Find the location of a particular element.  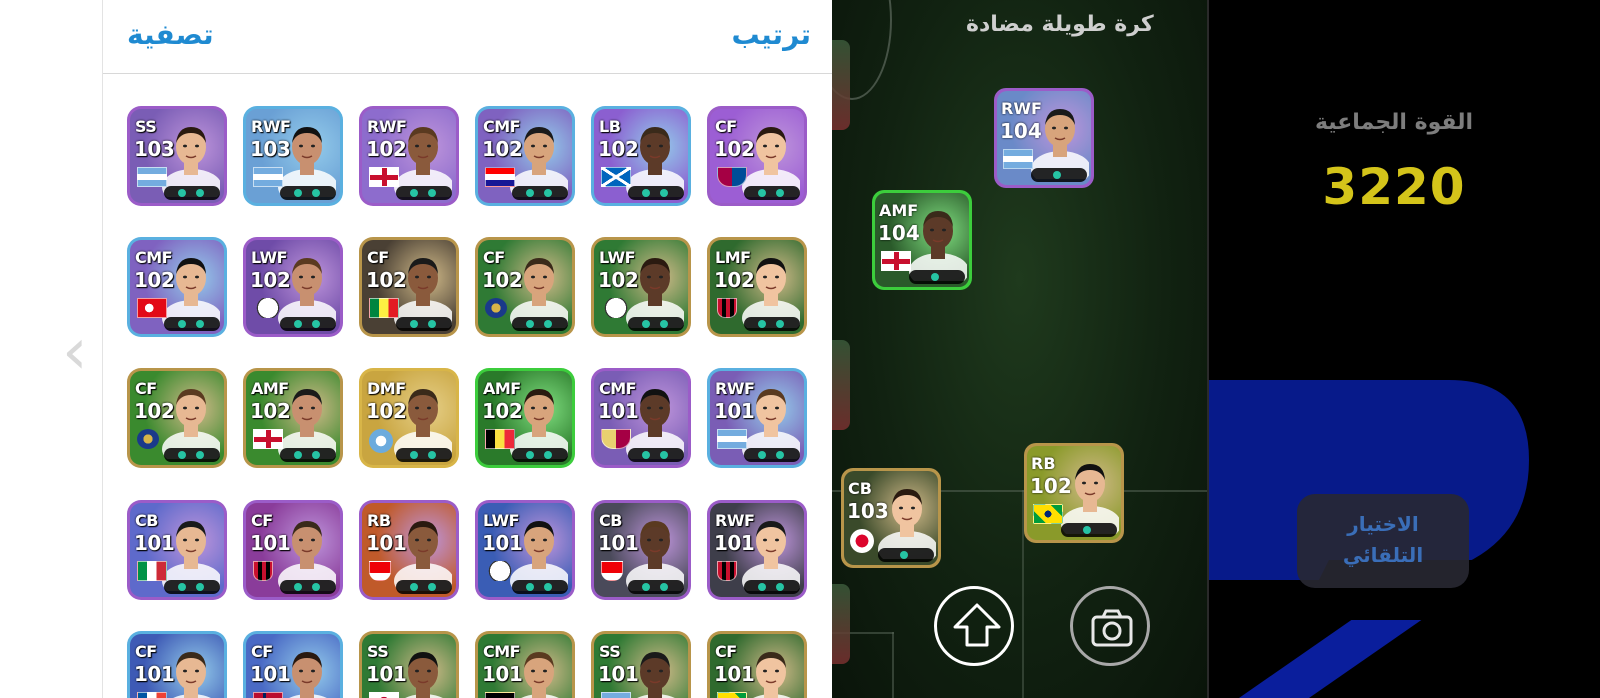

team-strength-label: القوة الجماعية is located at coordinates (1394, 122).